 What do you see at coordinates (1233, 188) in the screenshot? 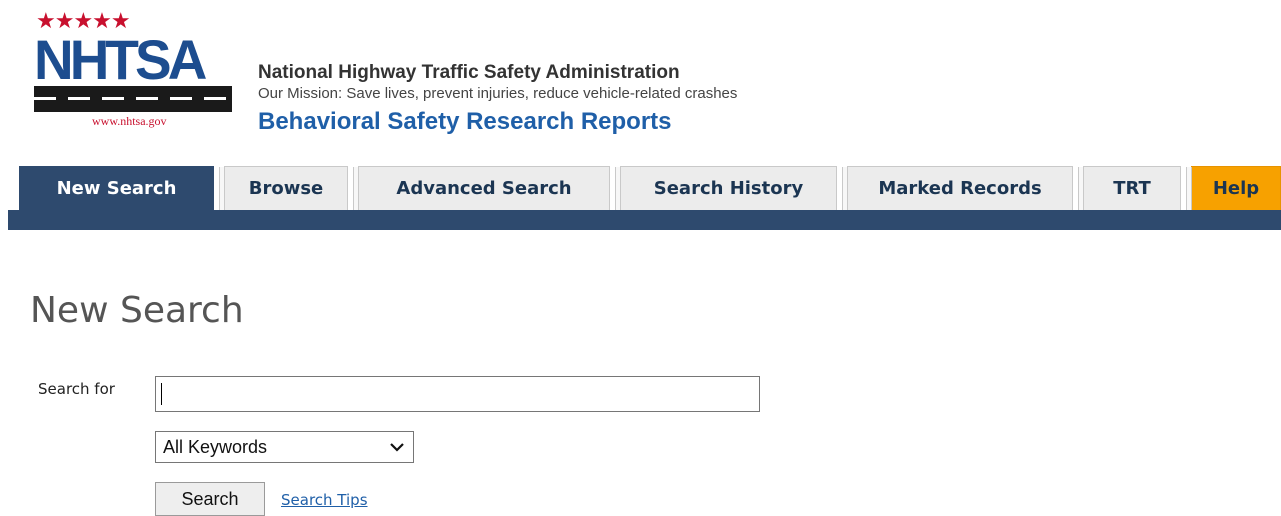
I see `tab-help: Help` at bounding box center [1233, 188].